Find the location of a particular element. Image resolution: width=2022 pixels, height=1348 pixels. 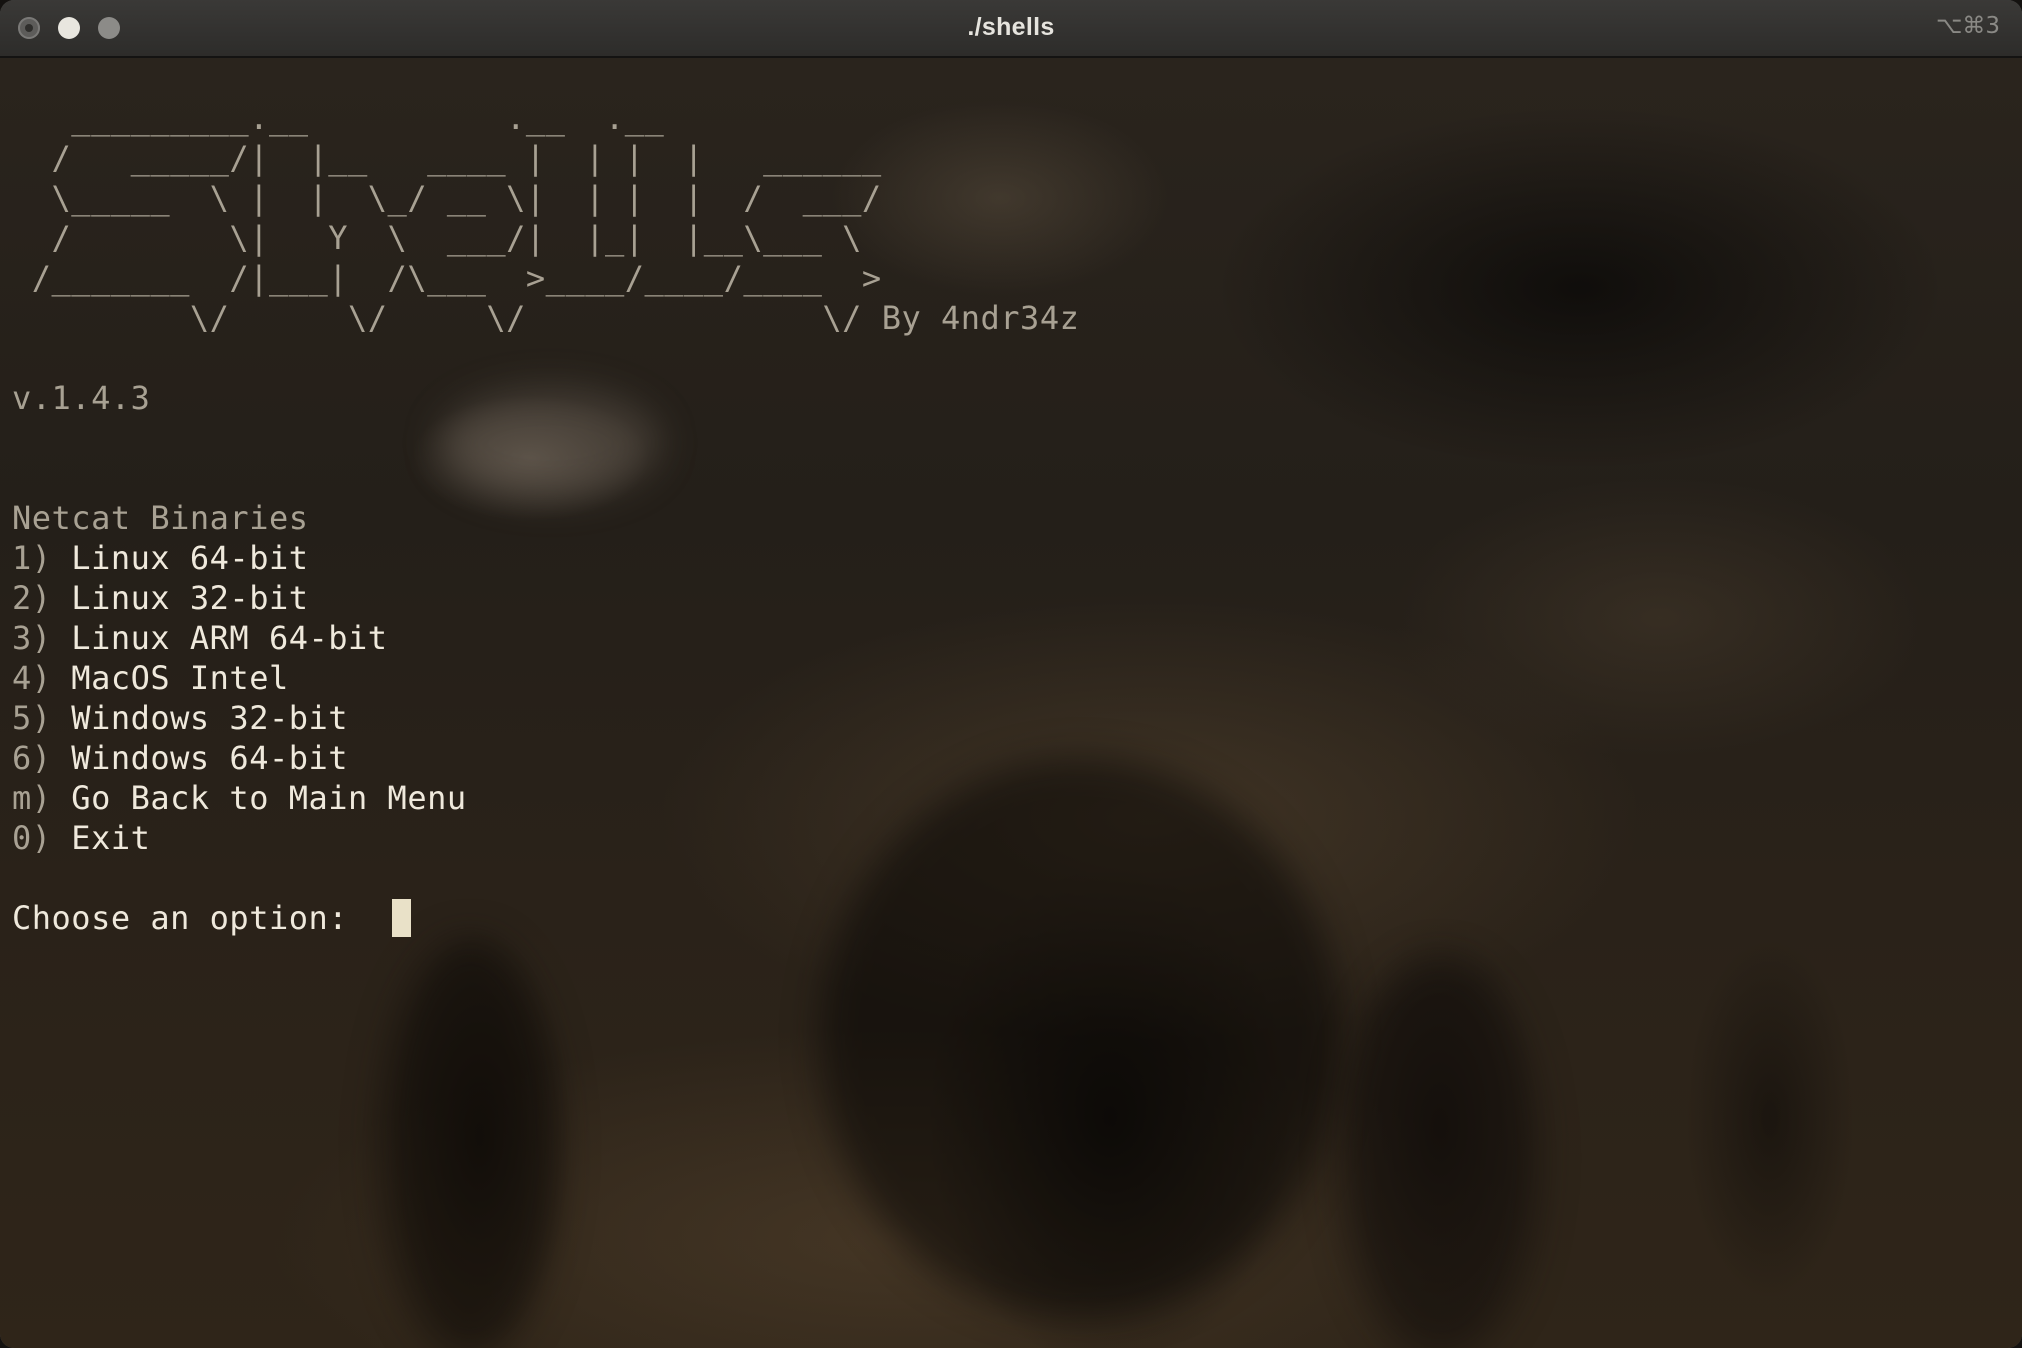

menu-item-exit: 0) Exit is located at coordinates (81, 838).